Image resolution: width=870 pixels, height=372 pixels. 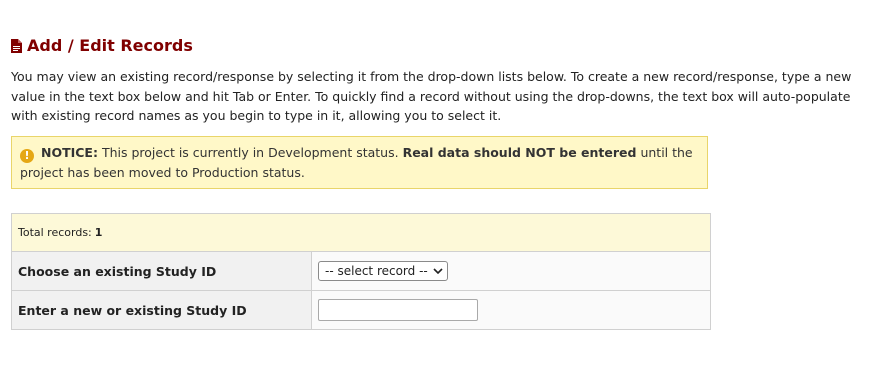 I want to click on page-title: Add / Edit Records, so click(x=102, y=45).